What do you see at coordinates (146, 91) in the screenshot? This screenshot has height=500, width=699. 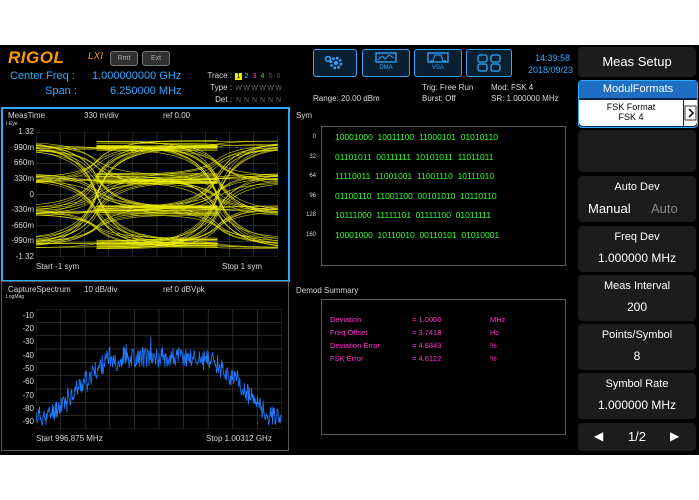 I see `span-value: 6.250000 MHz` at bounding box center [146, 91].